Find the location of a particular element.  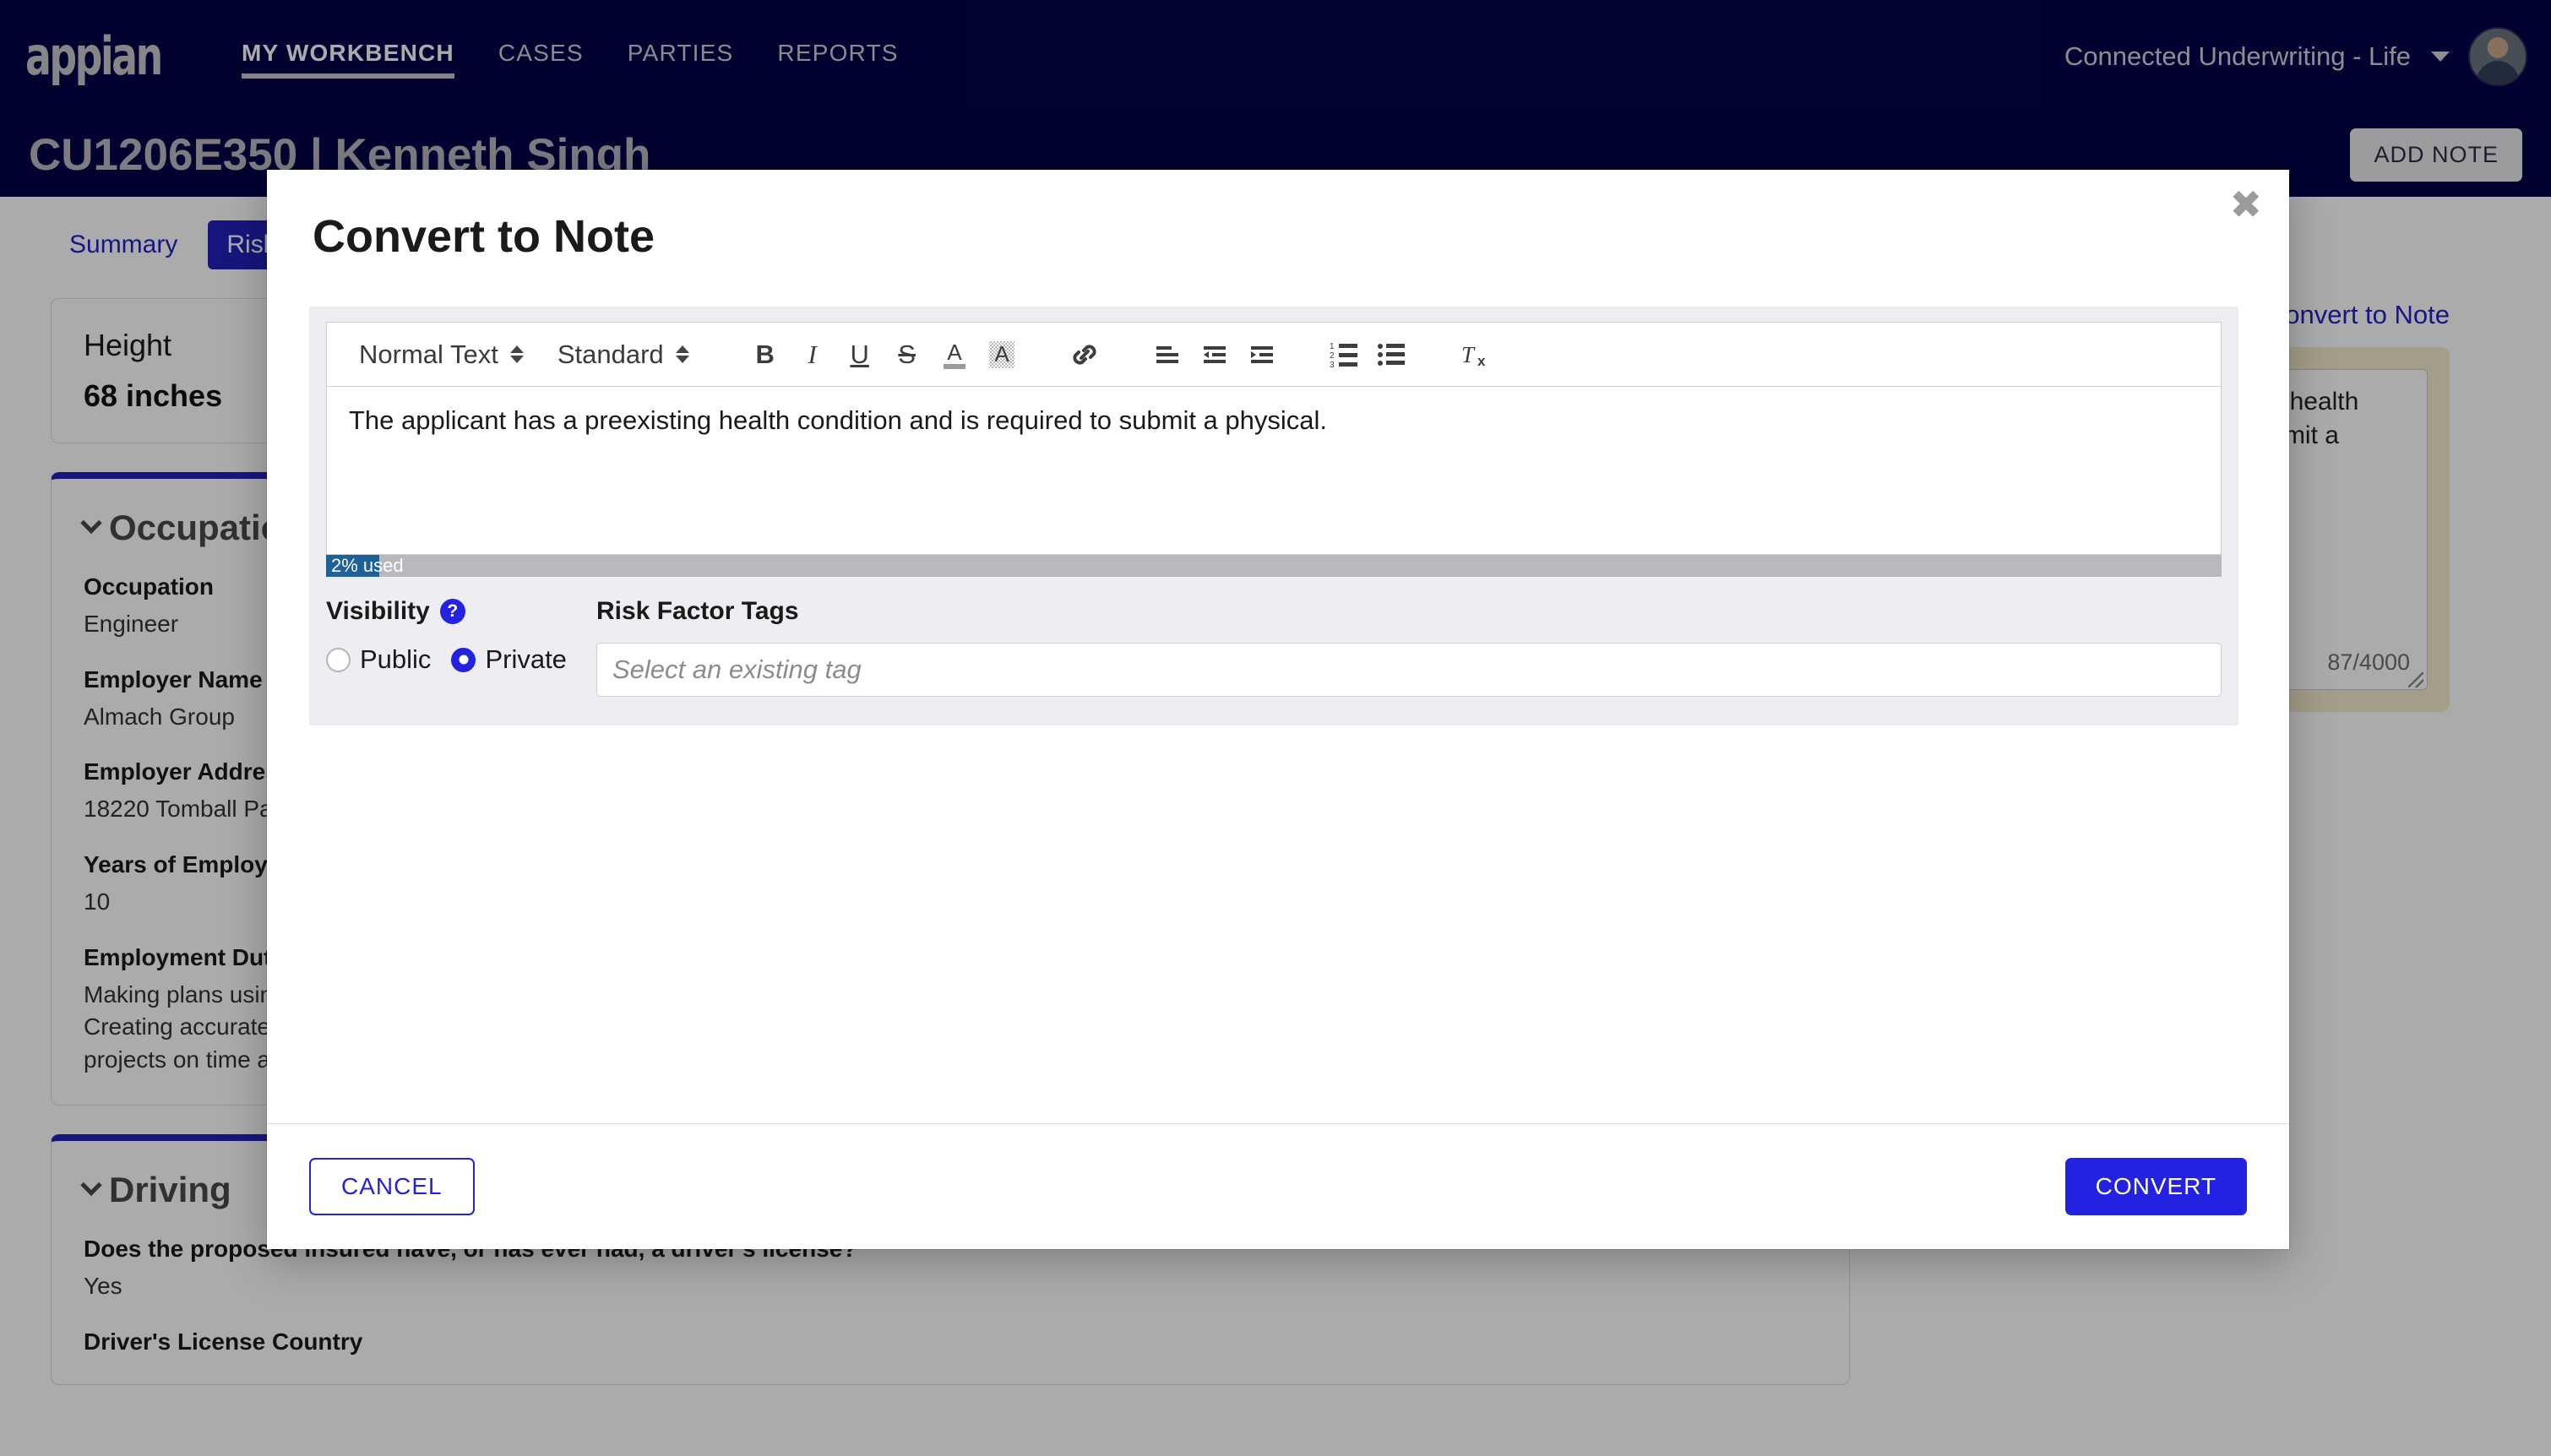

visibility-label: Visibility ? is located at coordinates (461, 611).